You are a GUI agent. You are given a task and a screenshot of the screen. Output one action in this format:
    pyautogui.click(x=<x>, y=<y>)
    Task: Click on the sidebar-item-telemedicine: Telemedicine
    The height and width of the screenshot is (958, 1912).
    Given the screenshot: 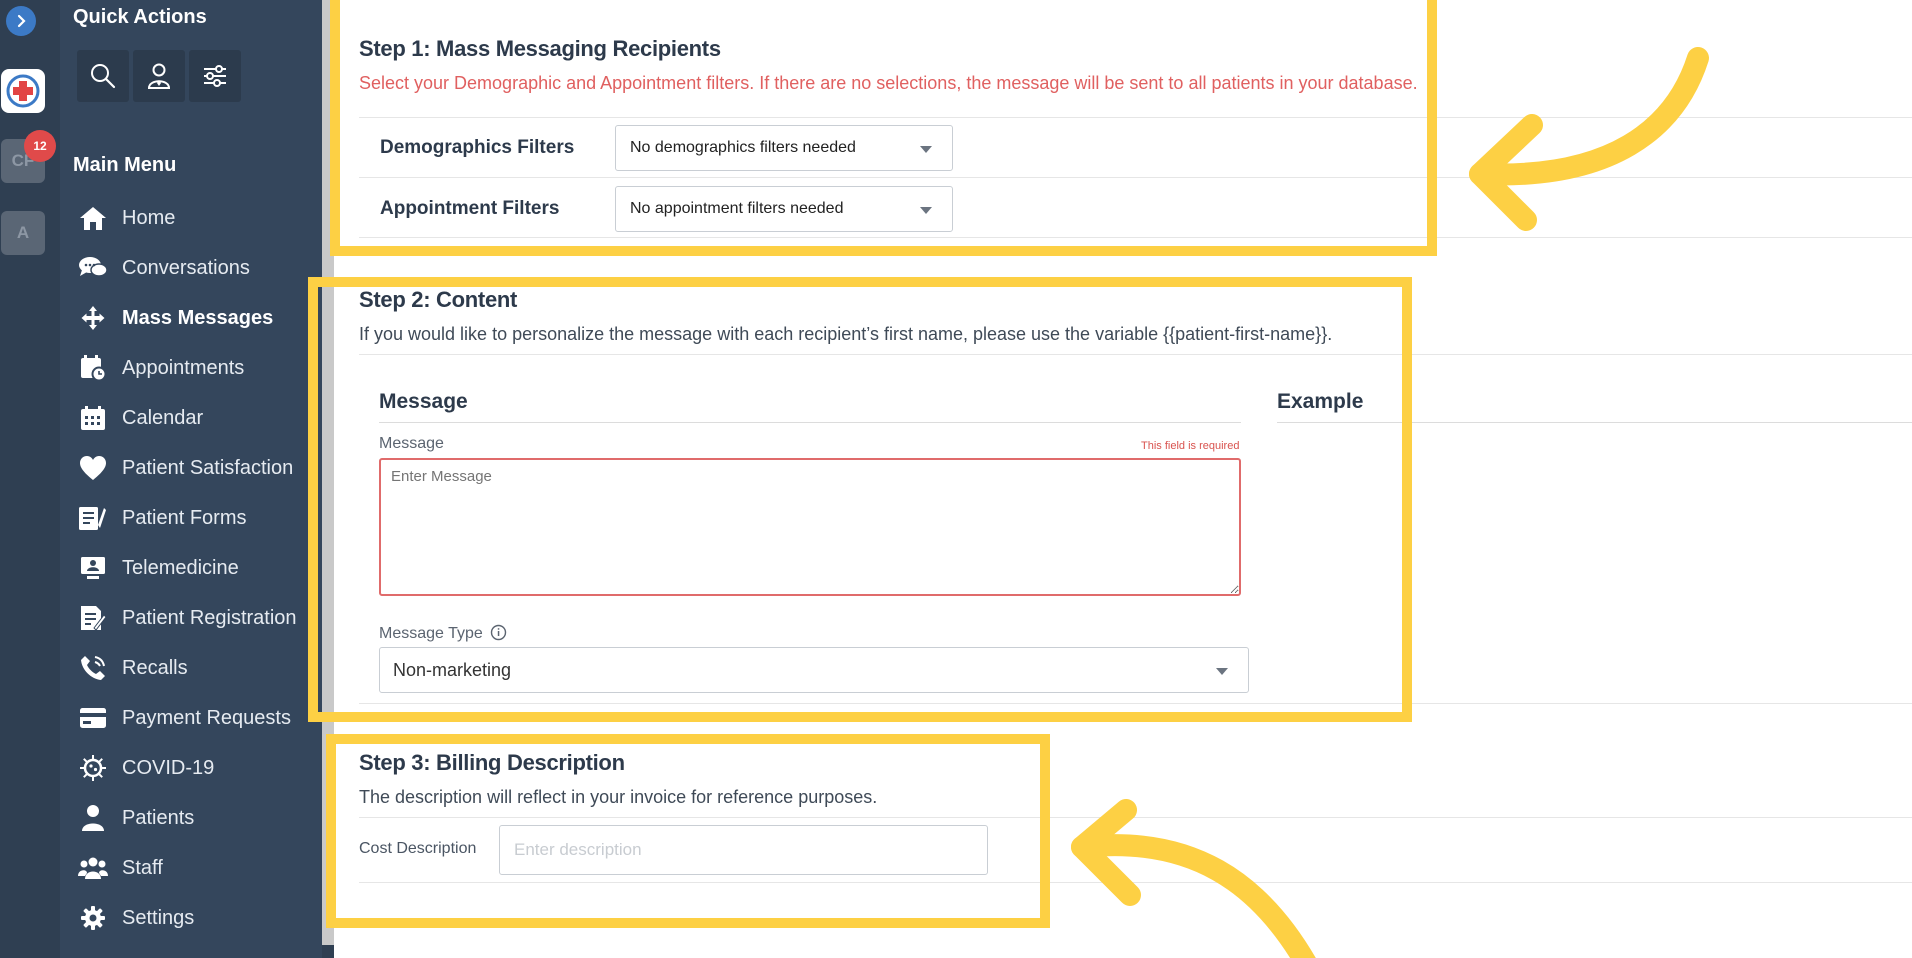 What is the action you would take?
    pyautogui.click(x=158, y=568)
    